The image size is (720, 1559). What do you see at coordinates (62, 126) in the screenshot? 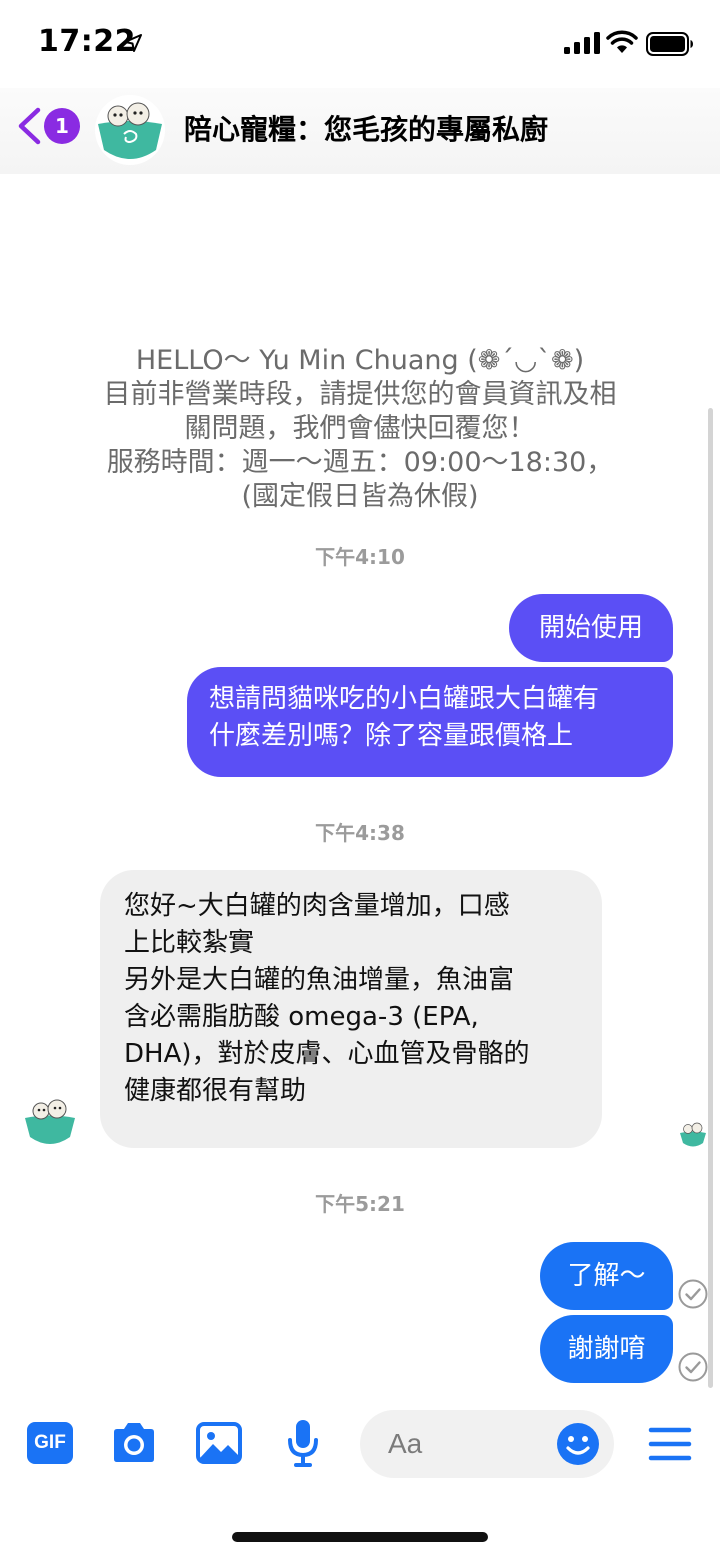
I see `unread-count-badge: 1` at bounding box center [62, 126].